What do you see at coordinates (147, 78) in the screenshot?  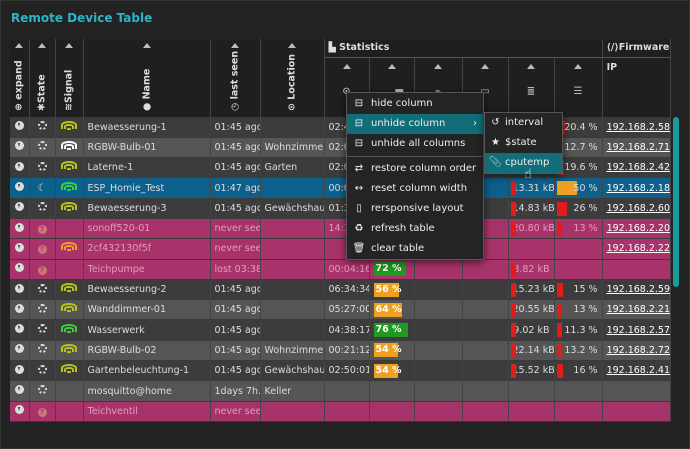 I see `header-name: ● Name` at bounding box center [147, 78].